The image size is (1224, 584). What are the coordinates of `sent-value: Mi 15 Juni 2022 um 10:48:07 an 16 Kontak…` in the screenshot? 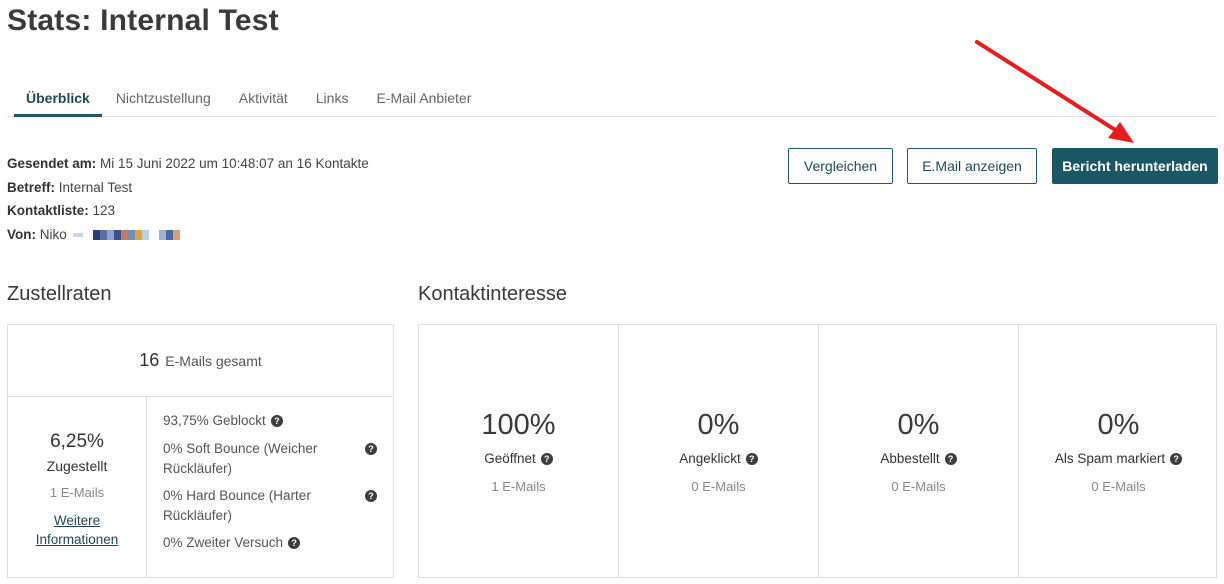 It's located at (234, 163).